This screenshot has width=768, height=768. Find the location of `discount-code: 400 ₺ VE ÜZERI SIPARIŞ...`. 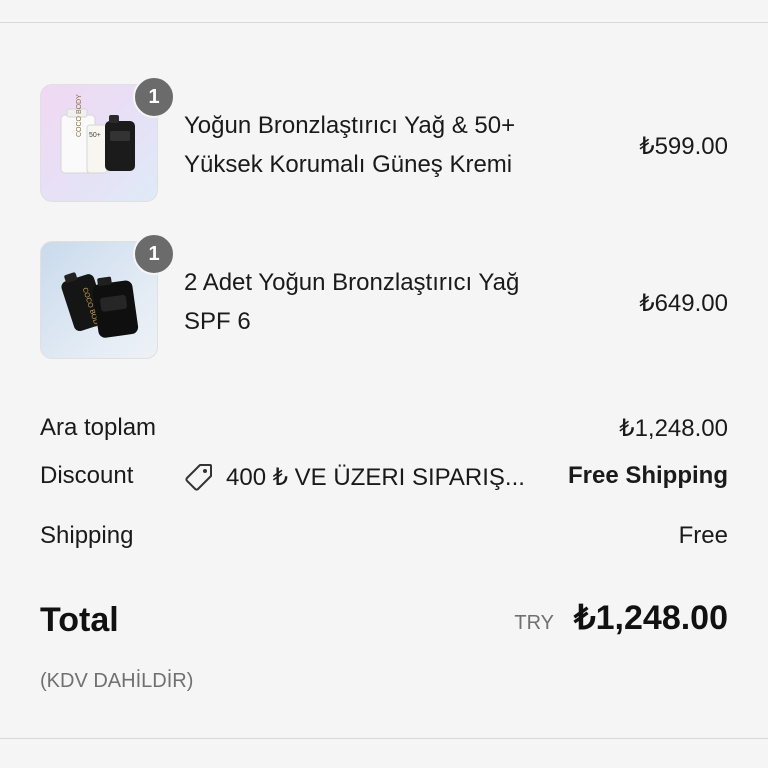

discount-code: 400 ₺ VE ÜZERI SIPARIŞ... is located at coordinates (354, 477).